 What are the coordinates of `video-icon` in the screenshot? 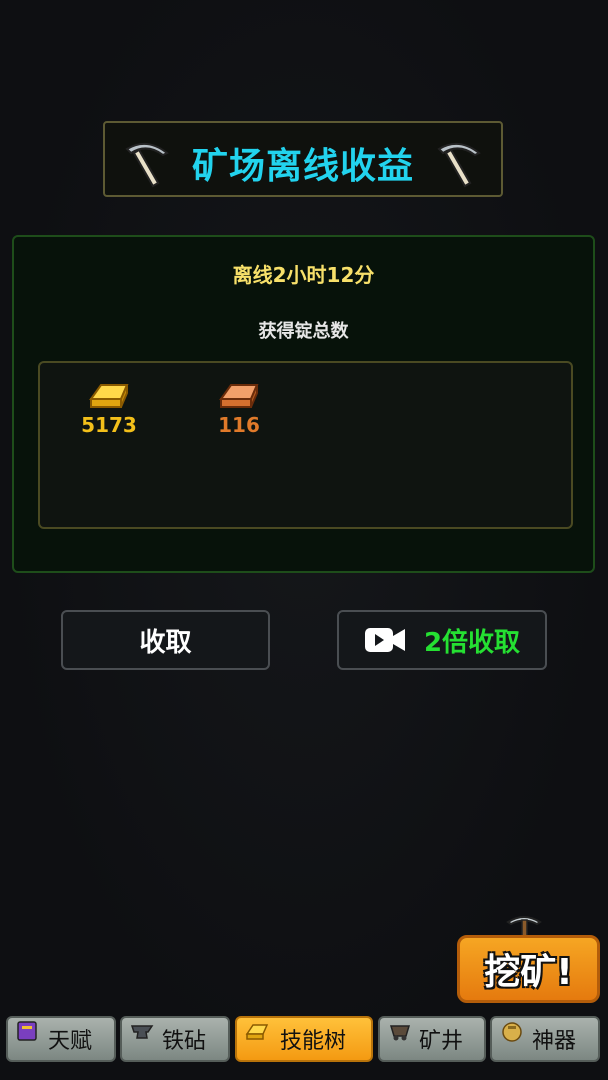 It's located at (384, 640).